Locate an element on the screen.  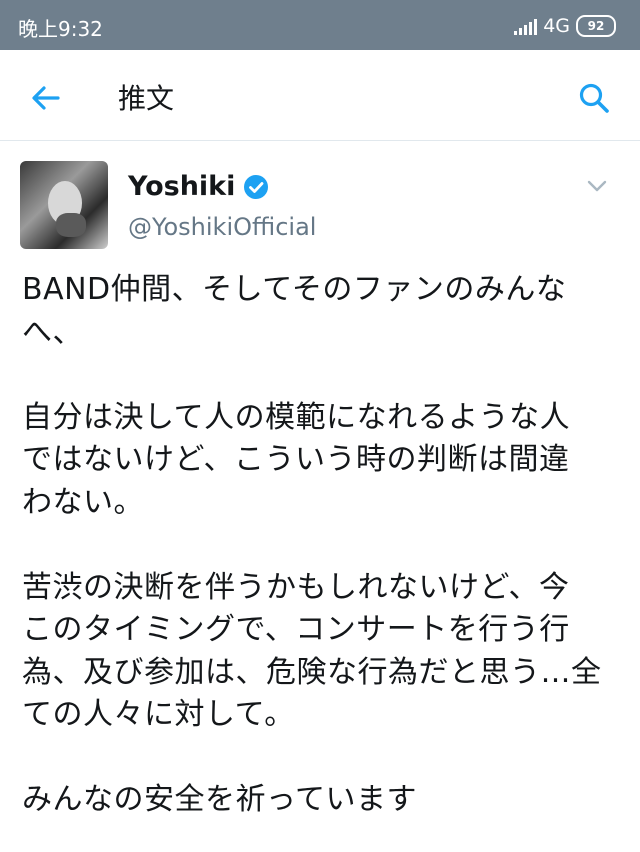
battery-level: 92 is located at coordinates (596, 26).